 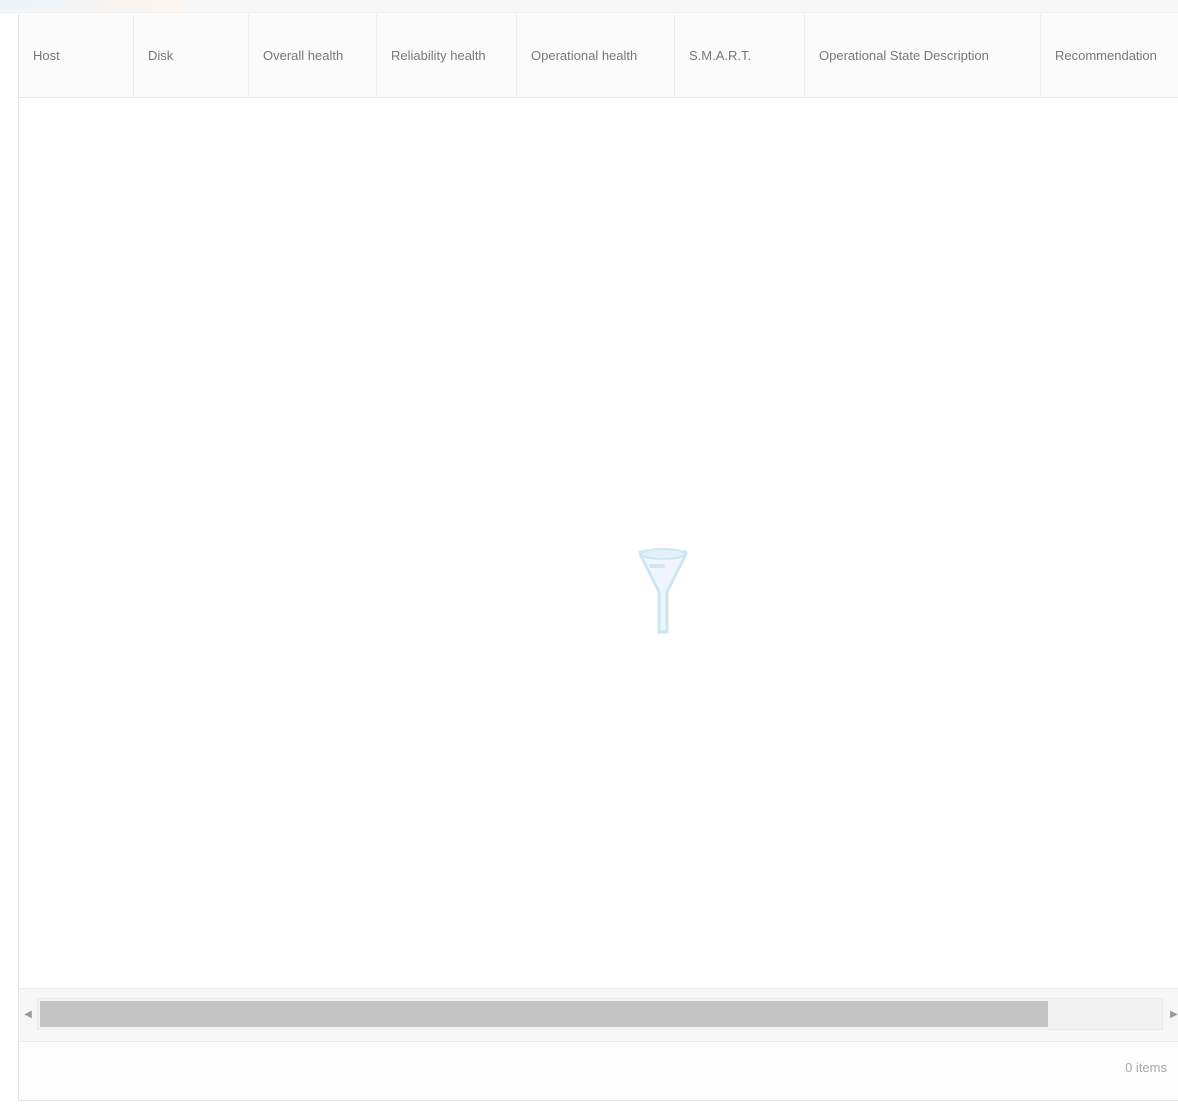 What do you see at coordinates (589, 6) in the screenshot?
I see `top-strip` at bounding box center [589, 6].